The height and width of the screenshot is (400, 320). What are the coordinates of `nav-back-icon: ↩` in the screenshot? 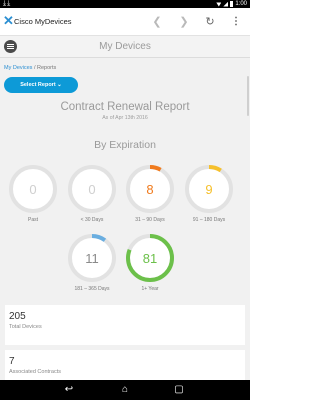 It's located at (69, 390).